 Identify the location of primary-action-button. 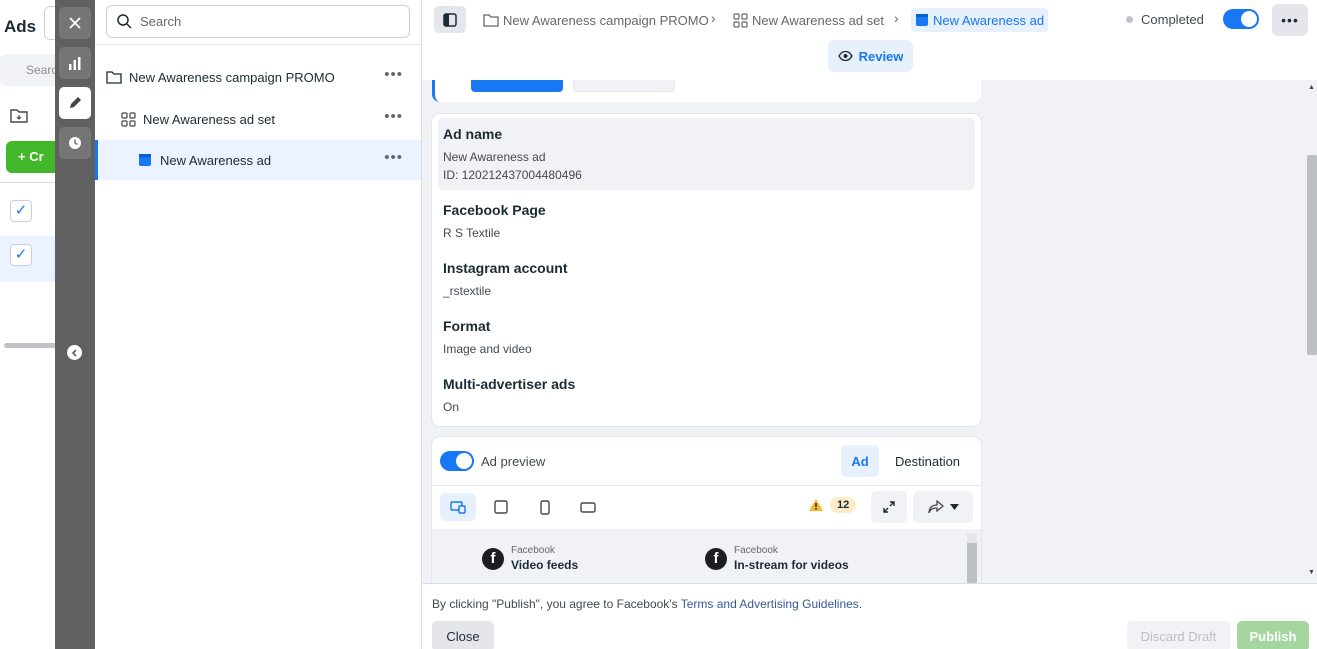
(517, 86).